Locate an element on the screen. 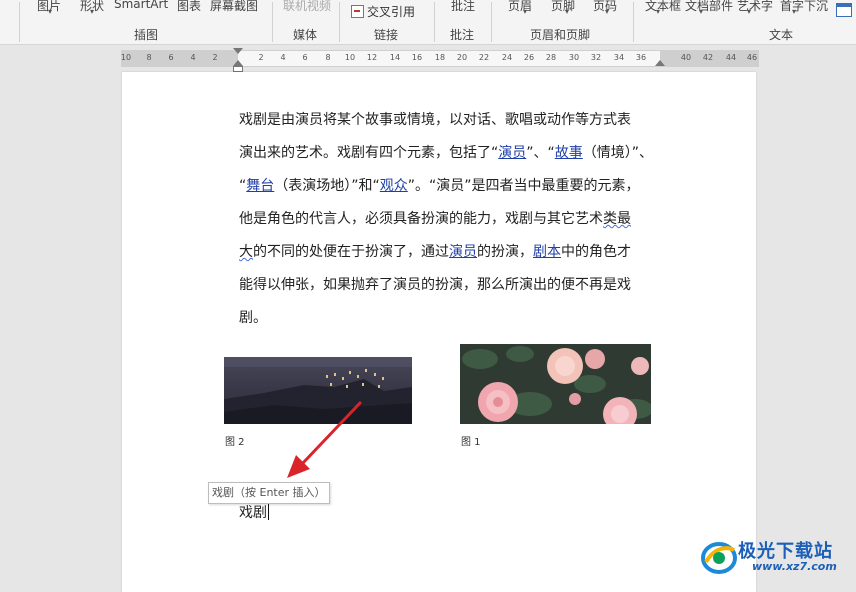  paragraph-line: “舞台（表演场地）”和“观众”。“演员”是四者当中最重要的元素， is located at coordinates (454, 186).